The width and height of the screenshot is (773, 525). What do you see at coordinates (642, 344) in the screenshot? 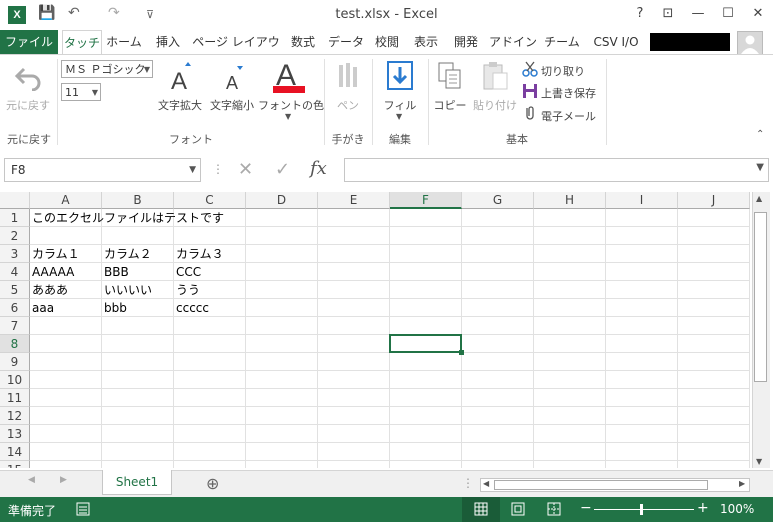
I see `cell-i8` at bounding box center [642, 344].